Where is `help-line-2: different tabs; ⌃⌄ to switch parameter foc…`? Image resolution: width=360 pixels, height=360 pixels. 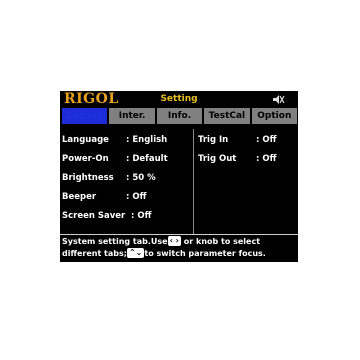 help-line-2: different tabs; ⌃⌄ to switch parameter foc… is located at coordinates (180, 254).